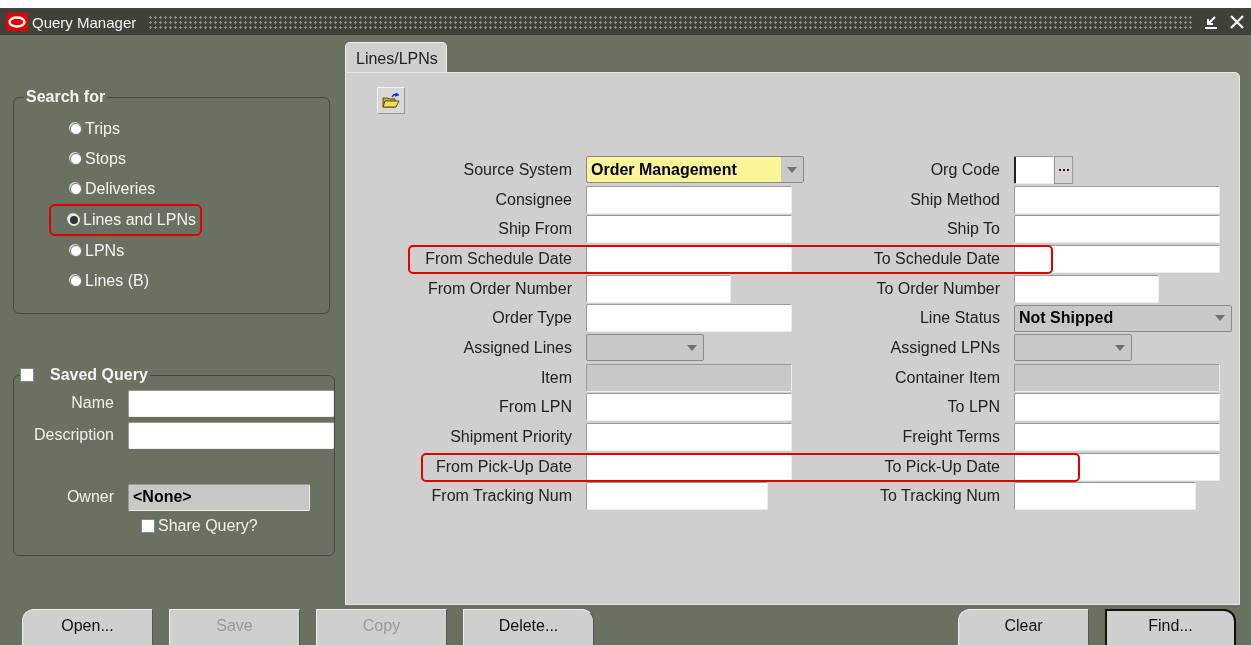 This screenshot has width=1251, height=645. What do you see at coordinates (951, 437) in the screenshot?
I see `field-label: Freight Terms` at bounding box center [951, 437].